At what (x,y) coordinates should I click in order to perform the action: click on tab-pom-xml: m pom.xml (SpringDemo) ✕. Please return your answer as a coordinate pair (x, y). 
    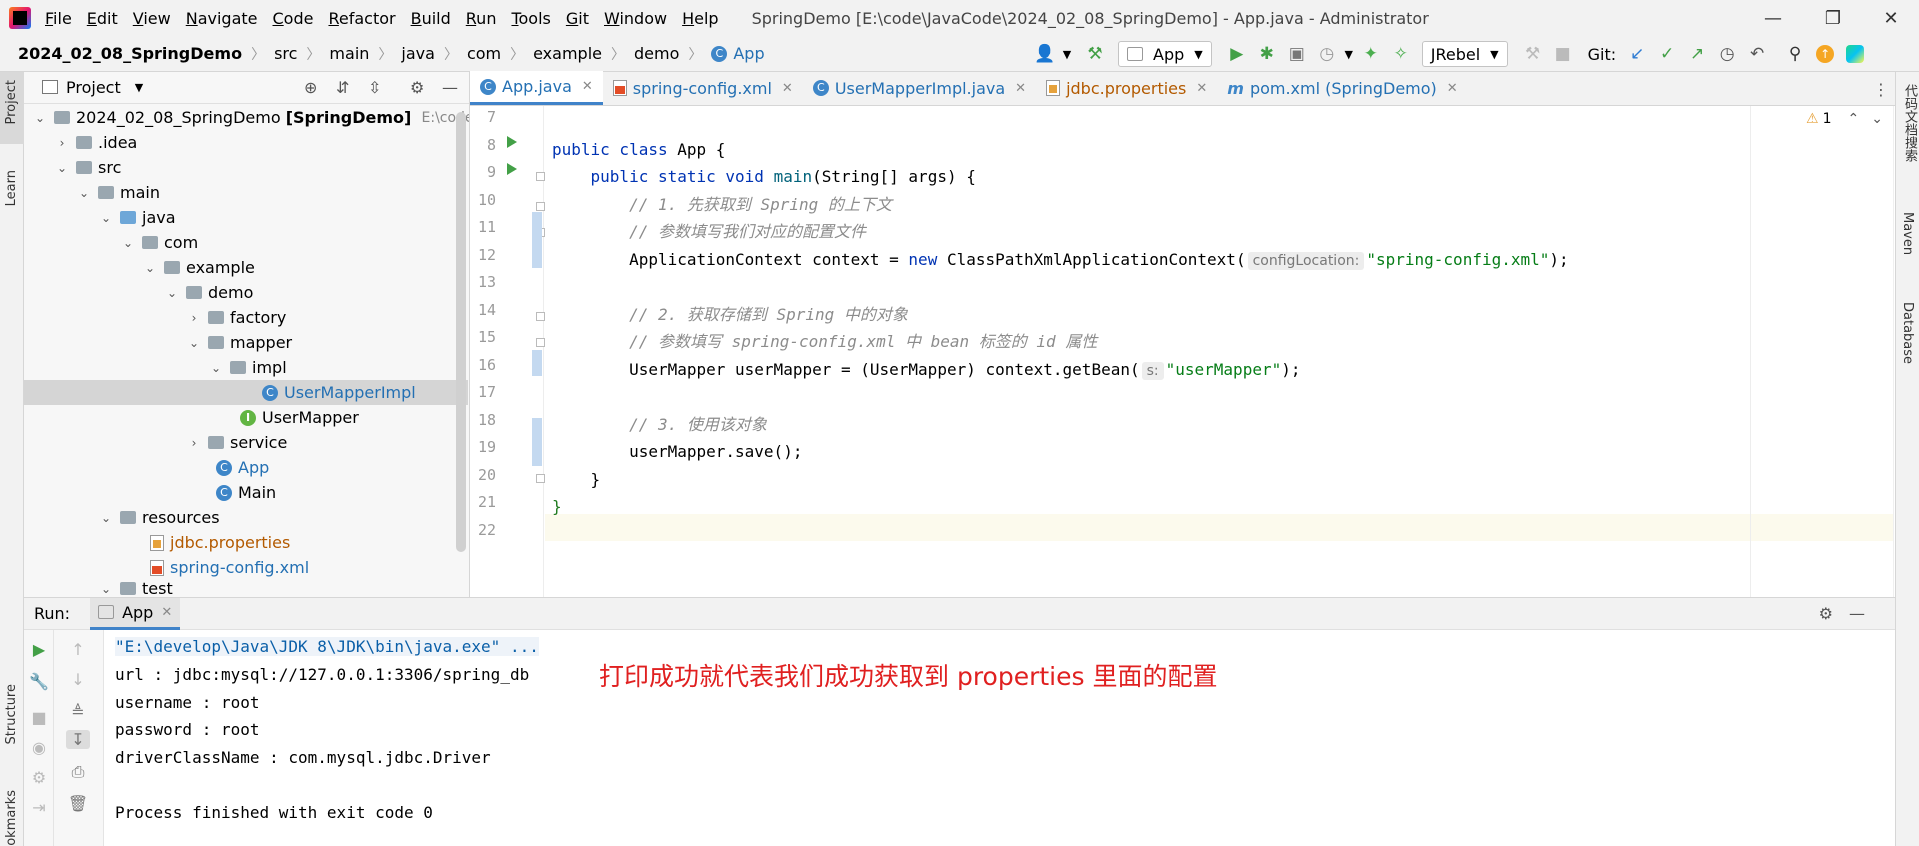
    Looking at the image, I should click on (1342, 88).